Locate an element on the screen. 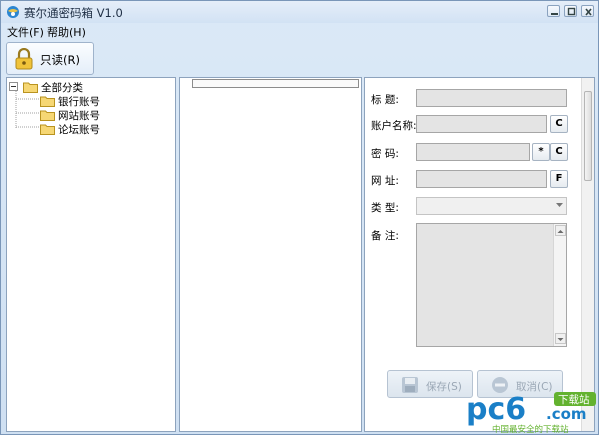  title-bar: 赛尔通密码箱 V1.0 is located at coordinates (299, 12).